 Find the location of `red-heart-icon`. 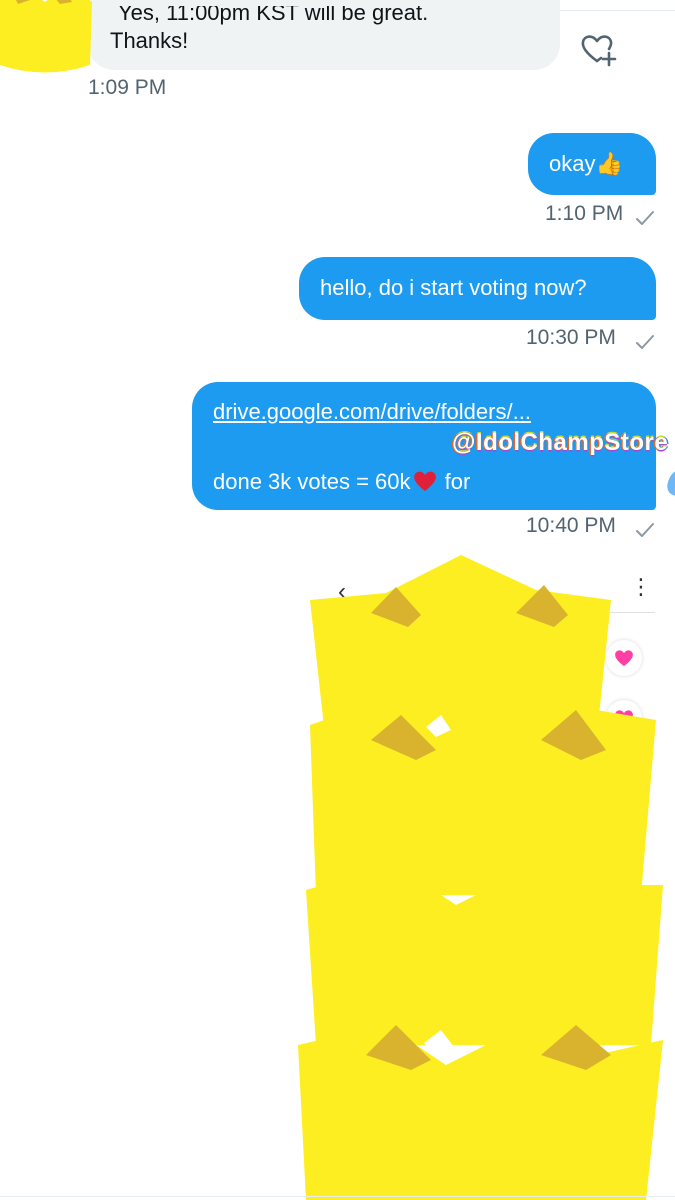

red-heart-icon is located at coordinates (424, 481).